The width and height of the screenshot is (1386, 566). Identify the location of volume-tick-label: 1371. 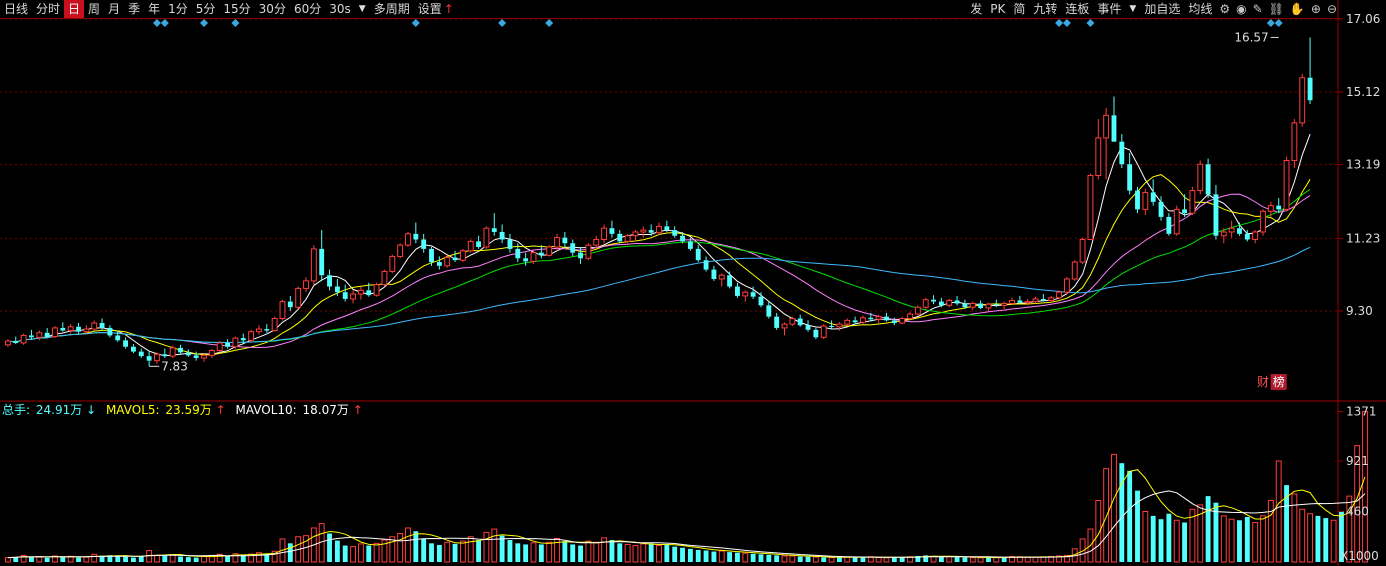
(1361, 411).